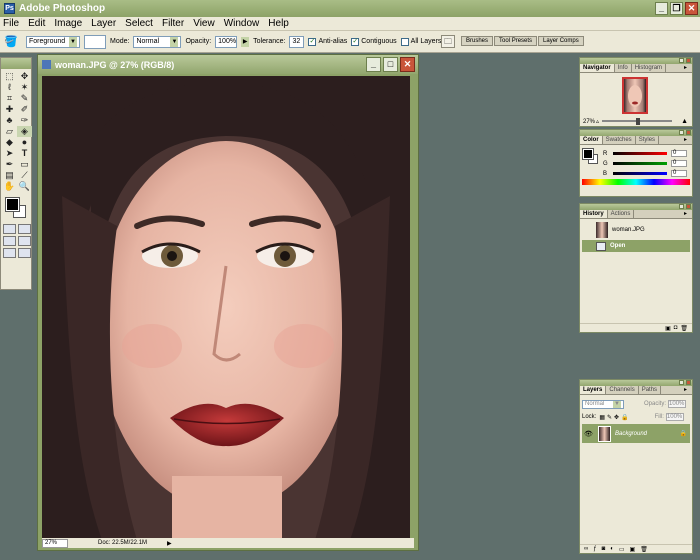 Image resolution: width=700 pixels, height=560 pixels. Describe the element at coordinates (448, 41) in the screenshot. I see `file-browser-icon: 🗀` at that location.